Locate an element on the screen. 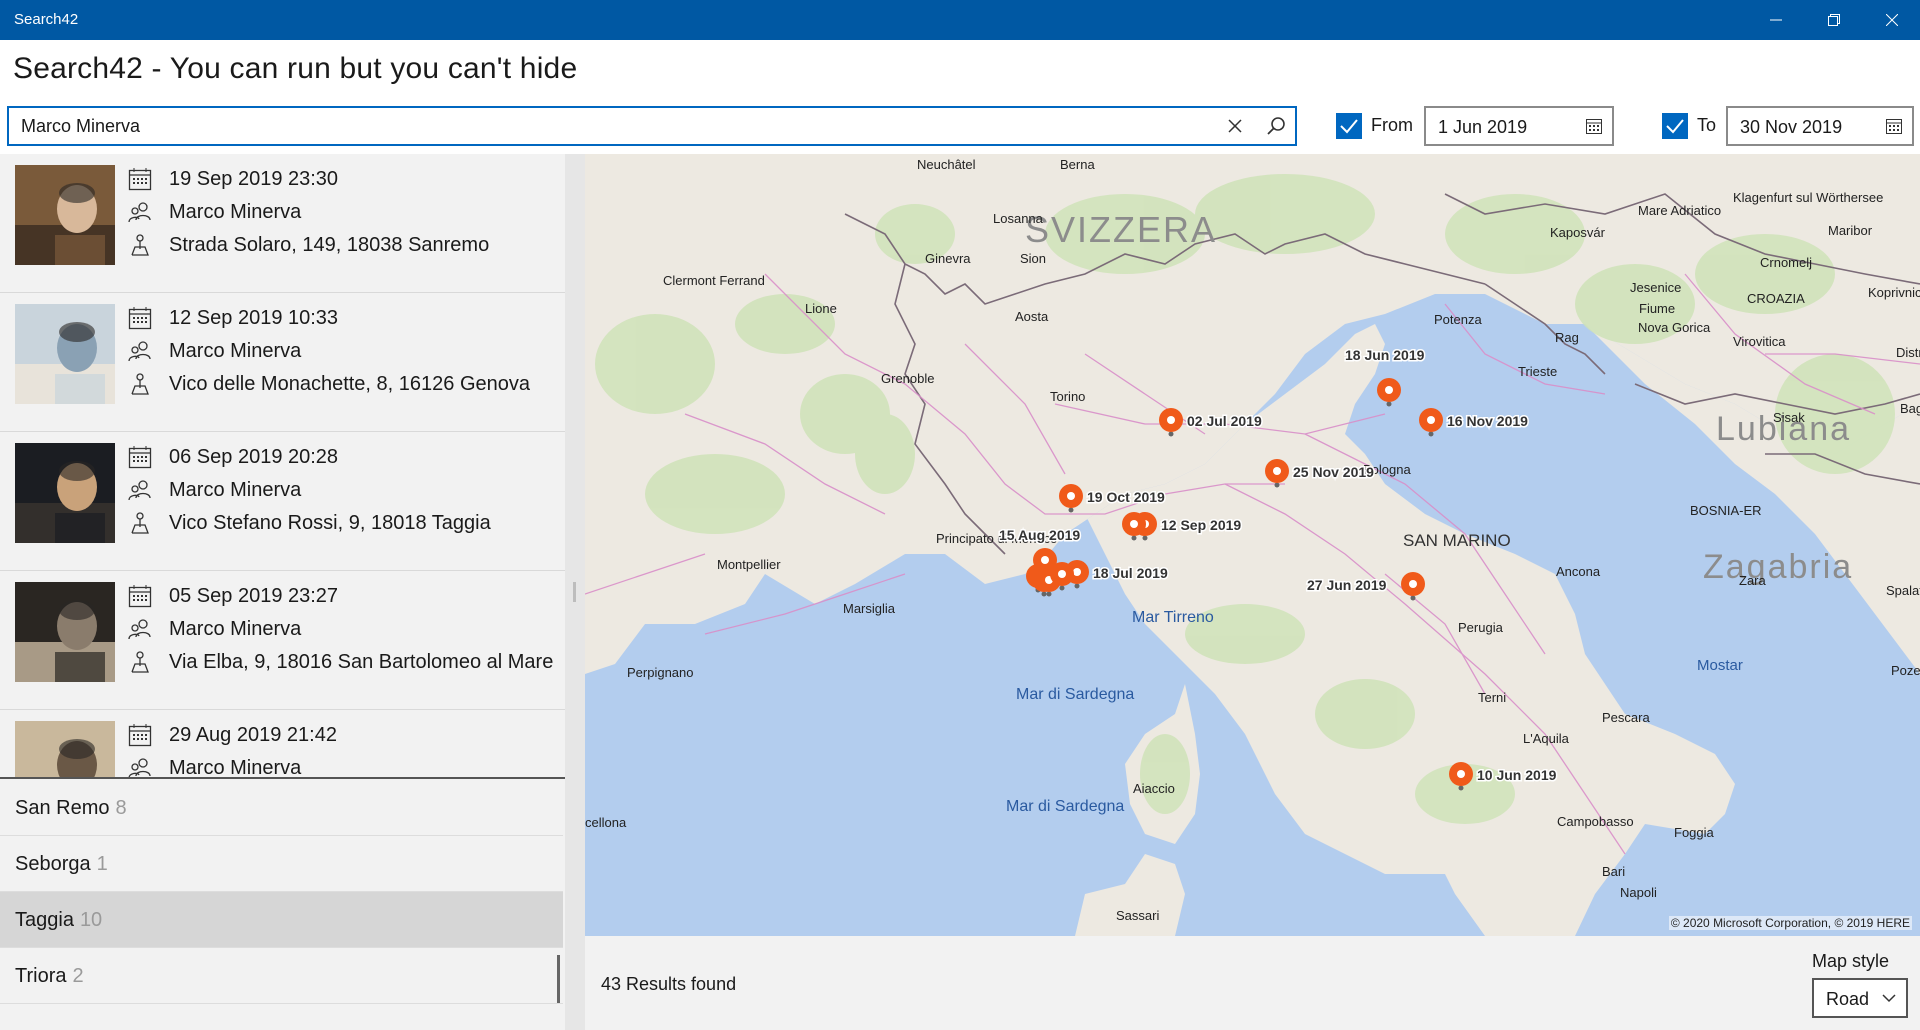 This screenshot has height=1030, width=1920. map-pin-label: 12 Sep 2019 is located at coordinates (1201, 525).